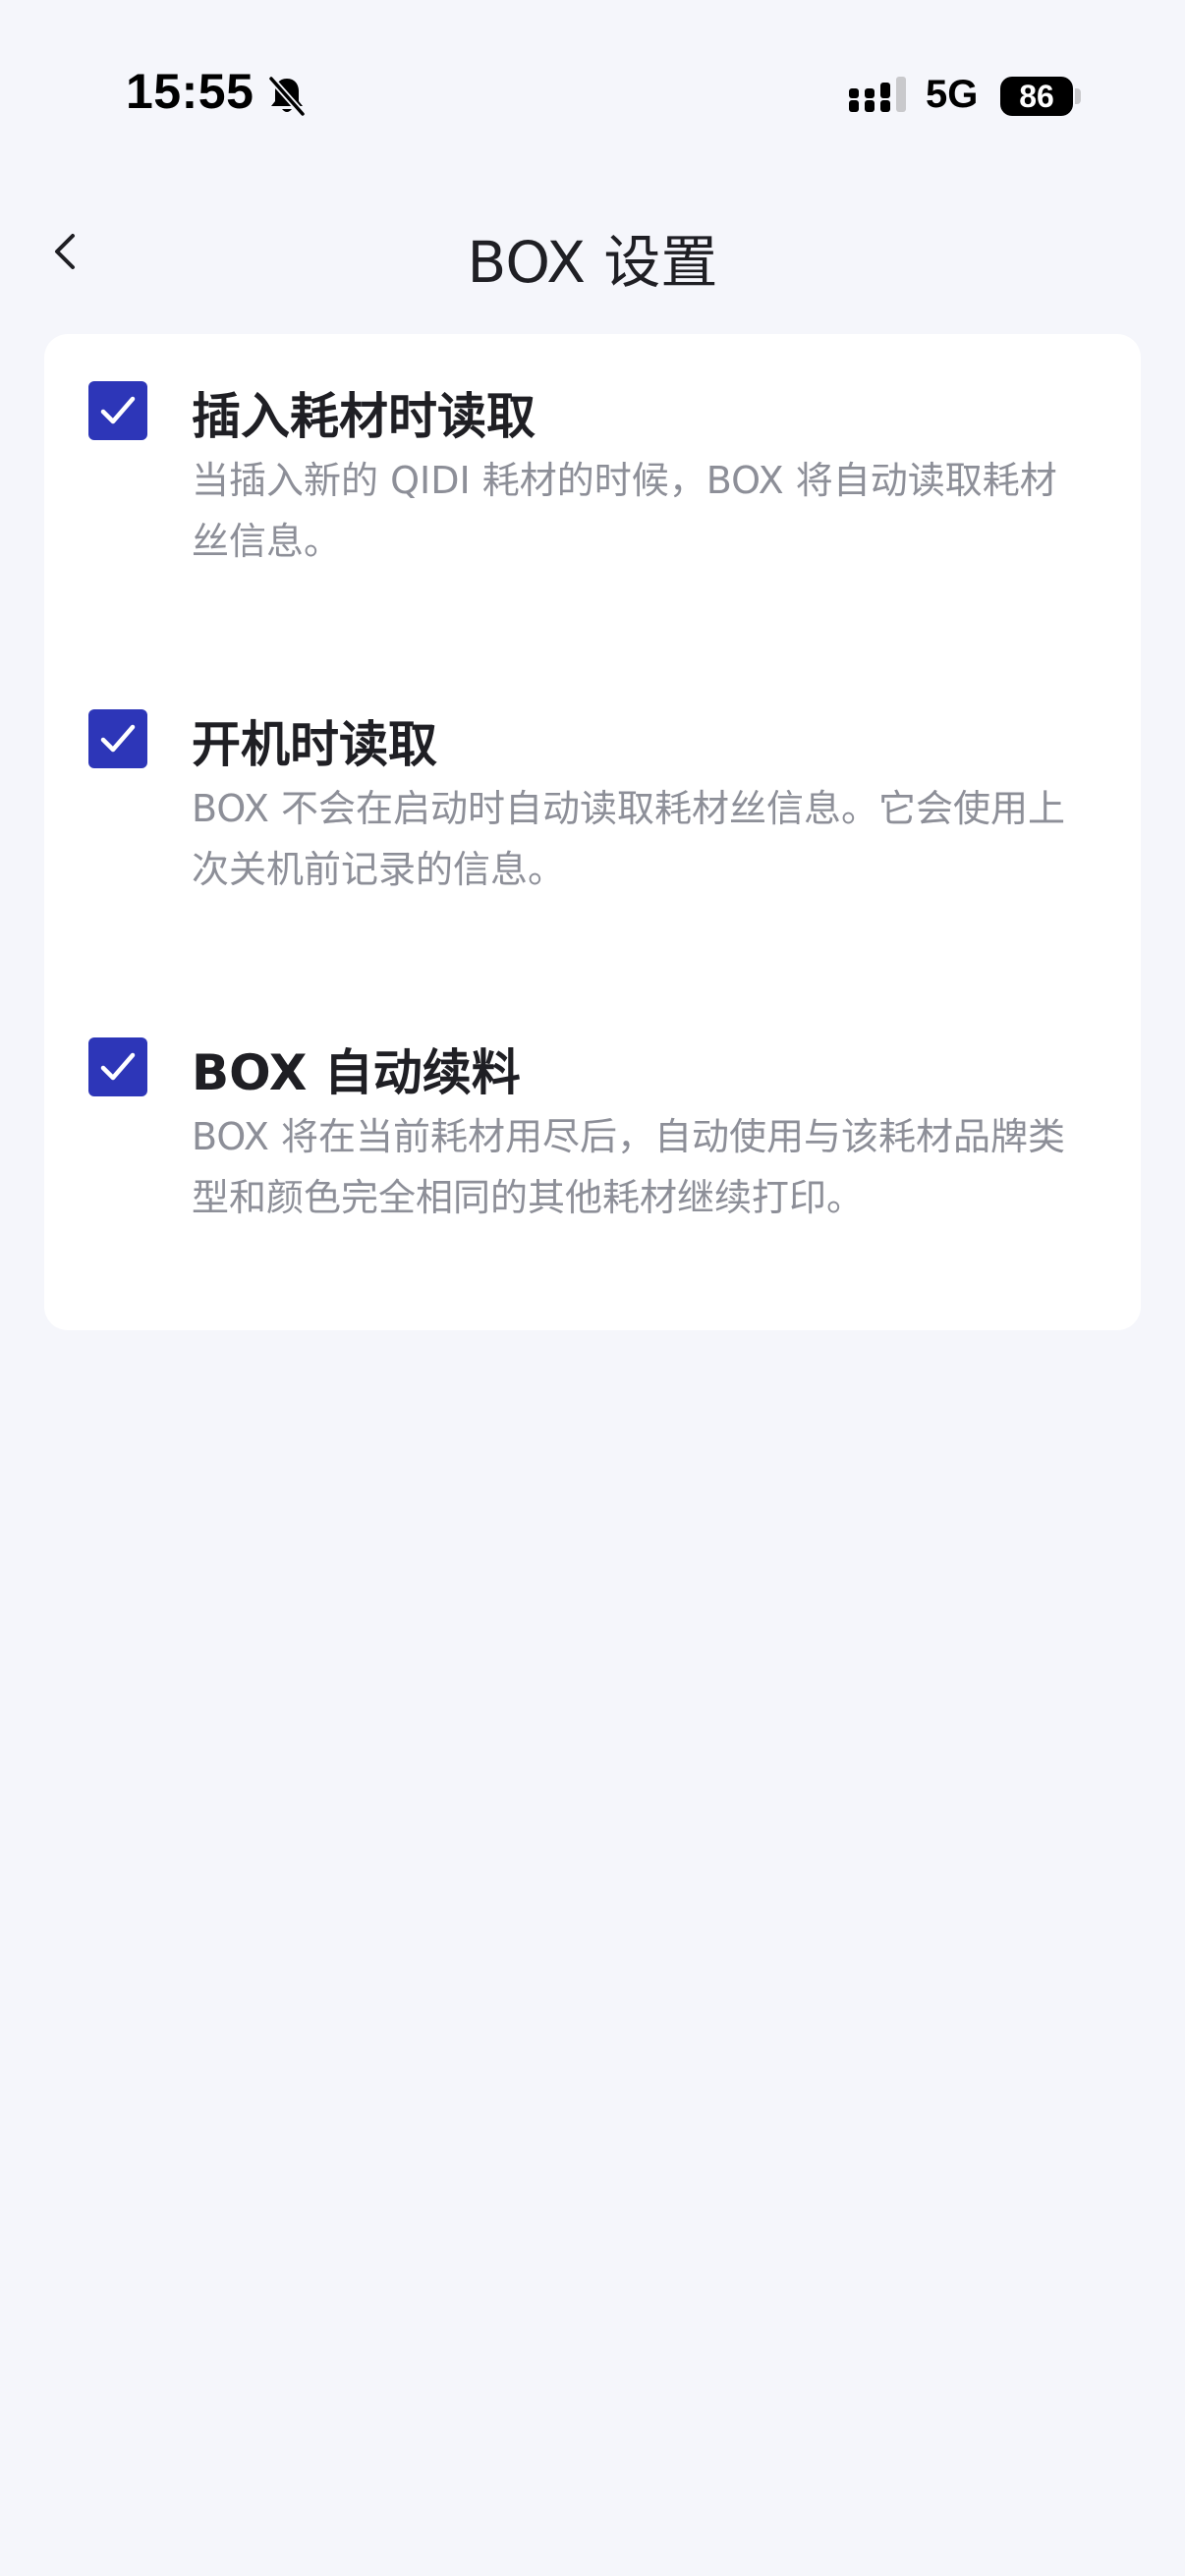  Describe the element at coordinates (625, 511) in the screenshot. I see `setting-description: 当插入新的 QIDI 耗材的时候，BOX 将自动读取耗材丝信息。` at that location.